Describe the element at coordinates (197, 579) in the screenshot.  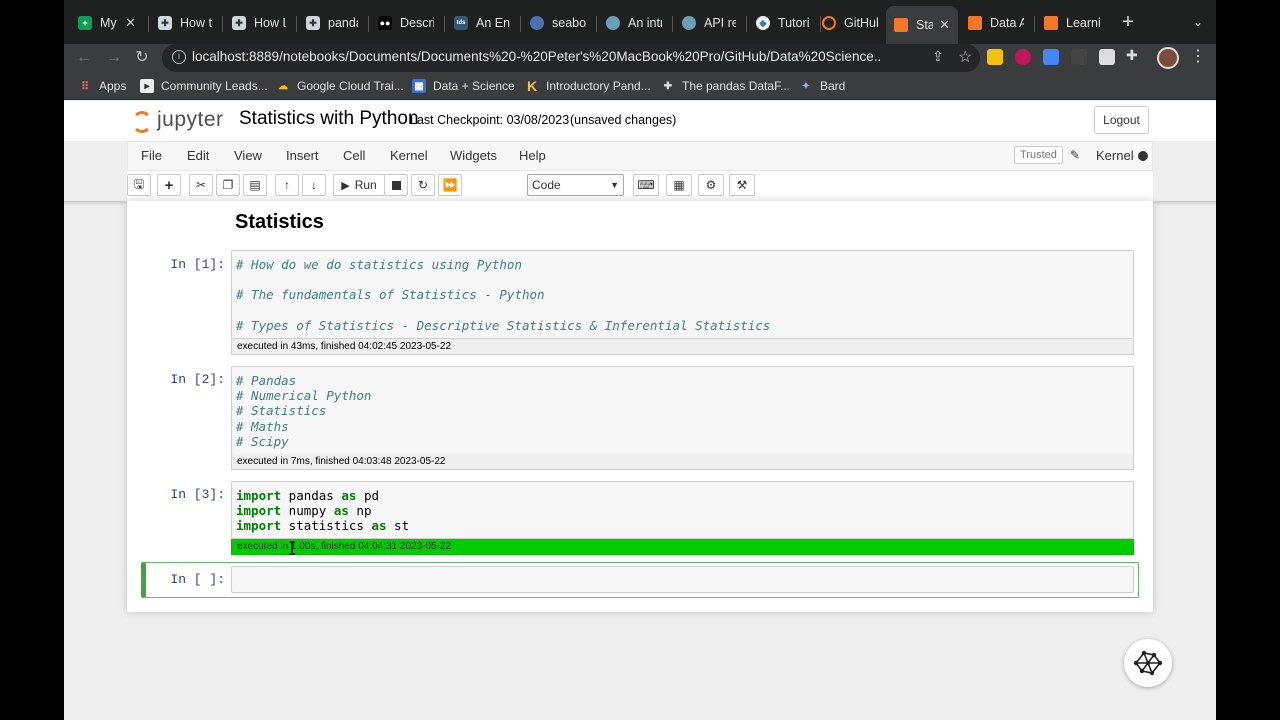
I see `cell-prompt: In [ ]:` at that location.